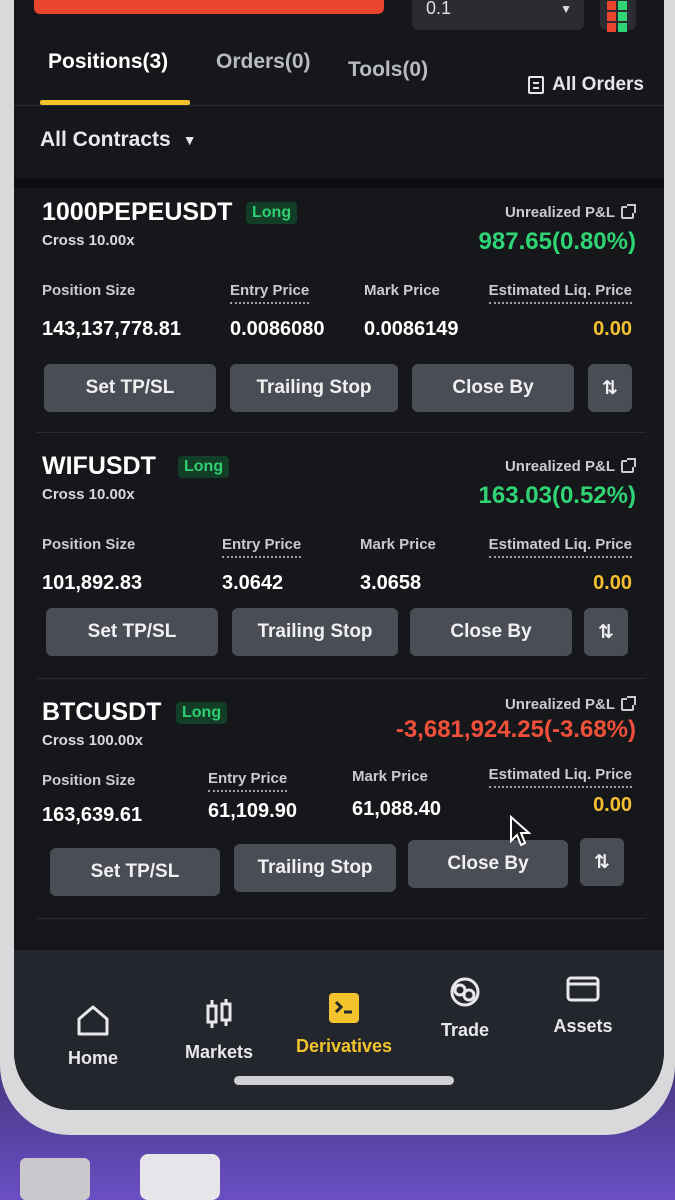 The image size is (675, 1200). I want to click on nav-label: Assets, so click(583, 1026).